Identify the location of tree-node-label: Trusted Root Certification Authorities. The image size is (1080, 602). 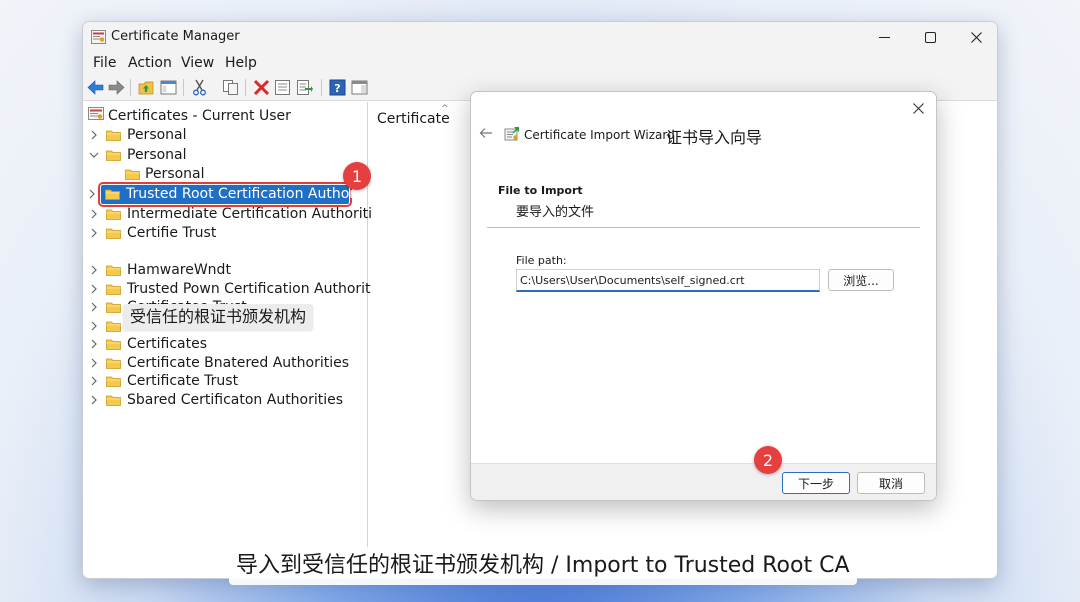
(255, 194).